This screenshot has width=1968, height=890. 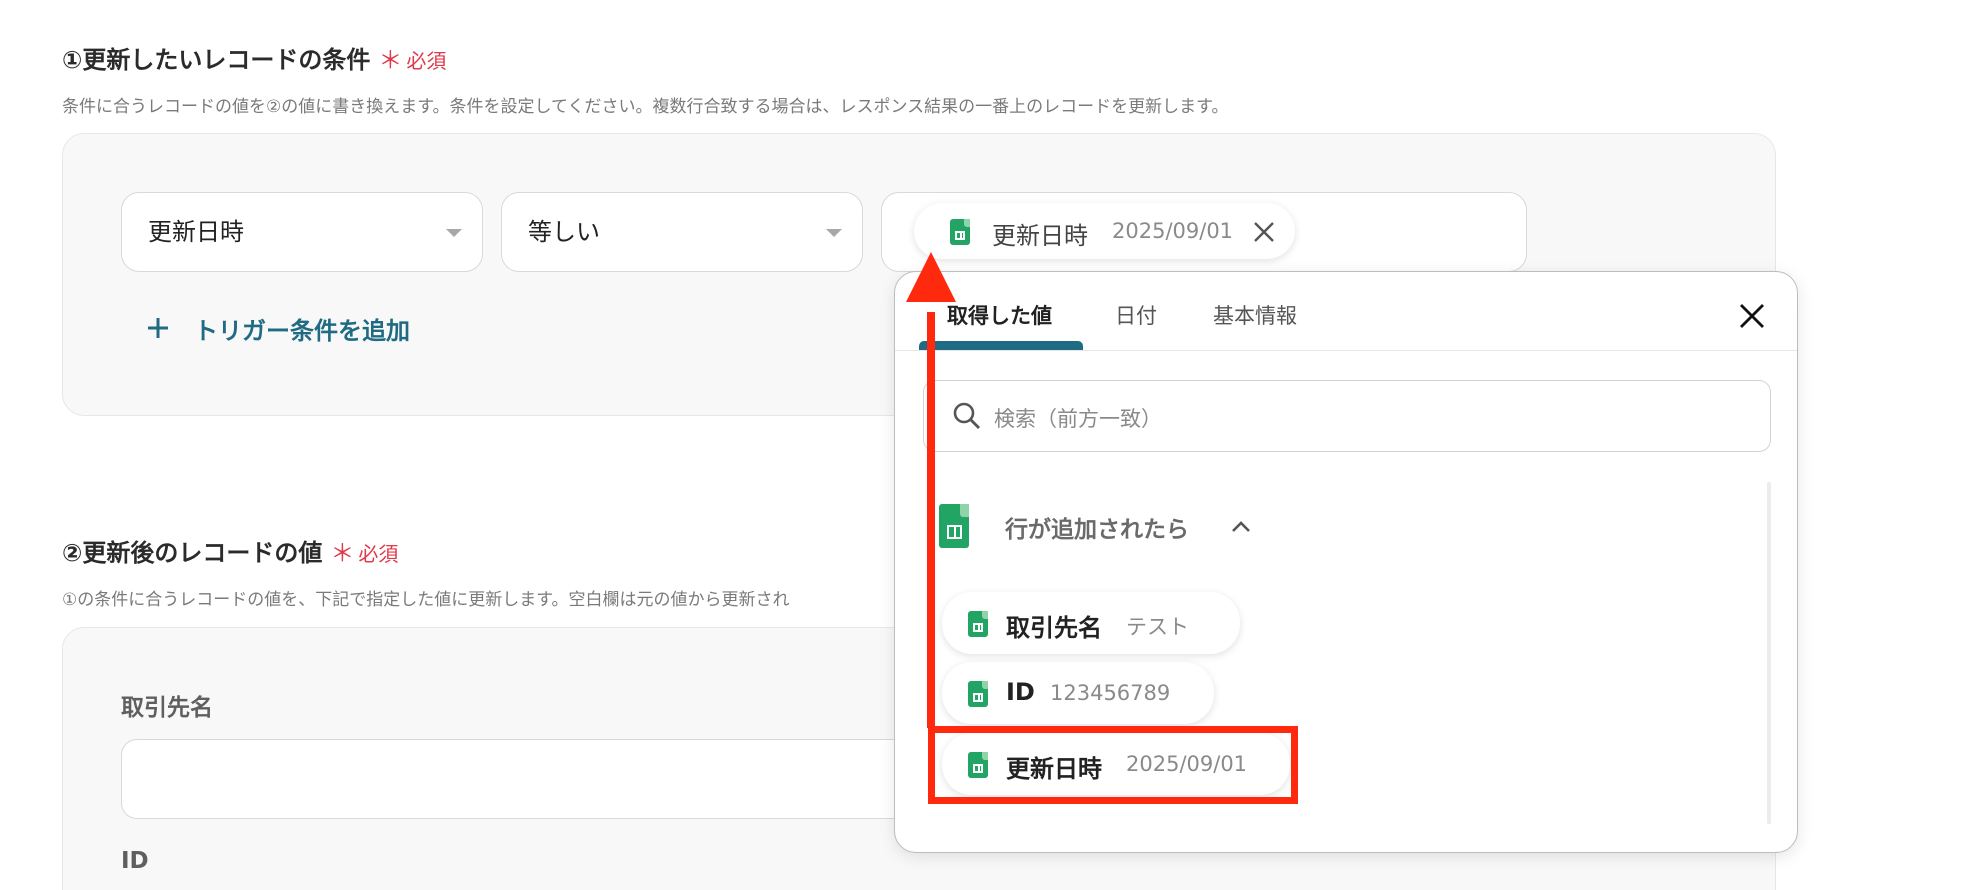 What do you see at coordinates (931, 490) in the screenshot?
I see `annotation-arrow` at bounding box center [931, 490].